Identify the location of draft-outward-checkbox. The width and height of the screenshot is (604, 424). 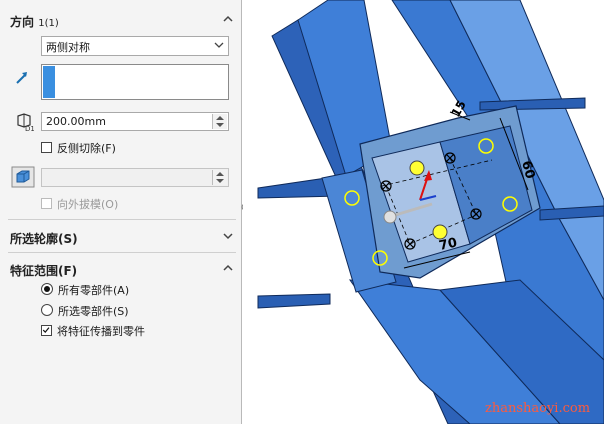
(46, 203).